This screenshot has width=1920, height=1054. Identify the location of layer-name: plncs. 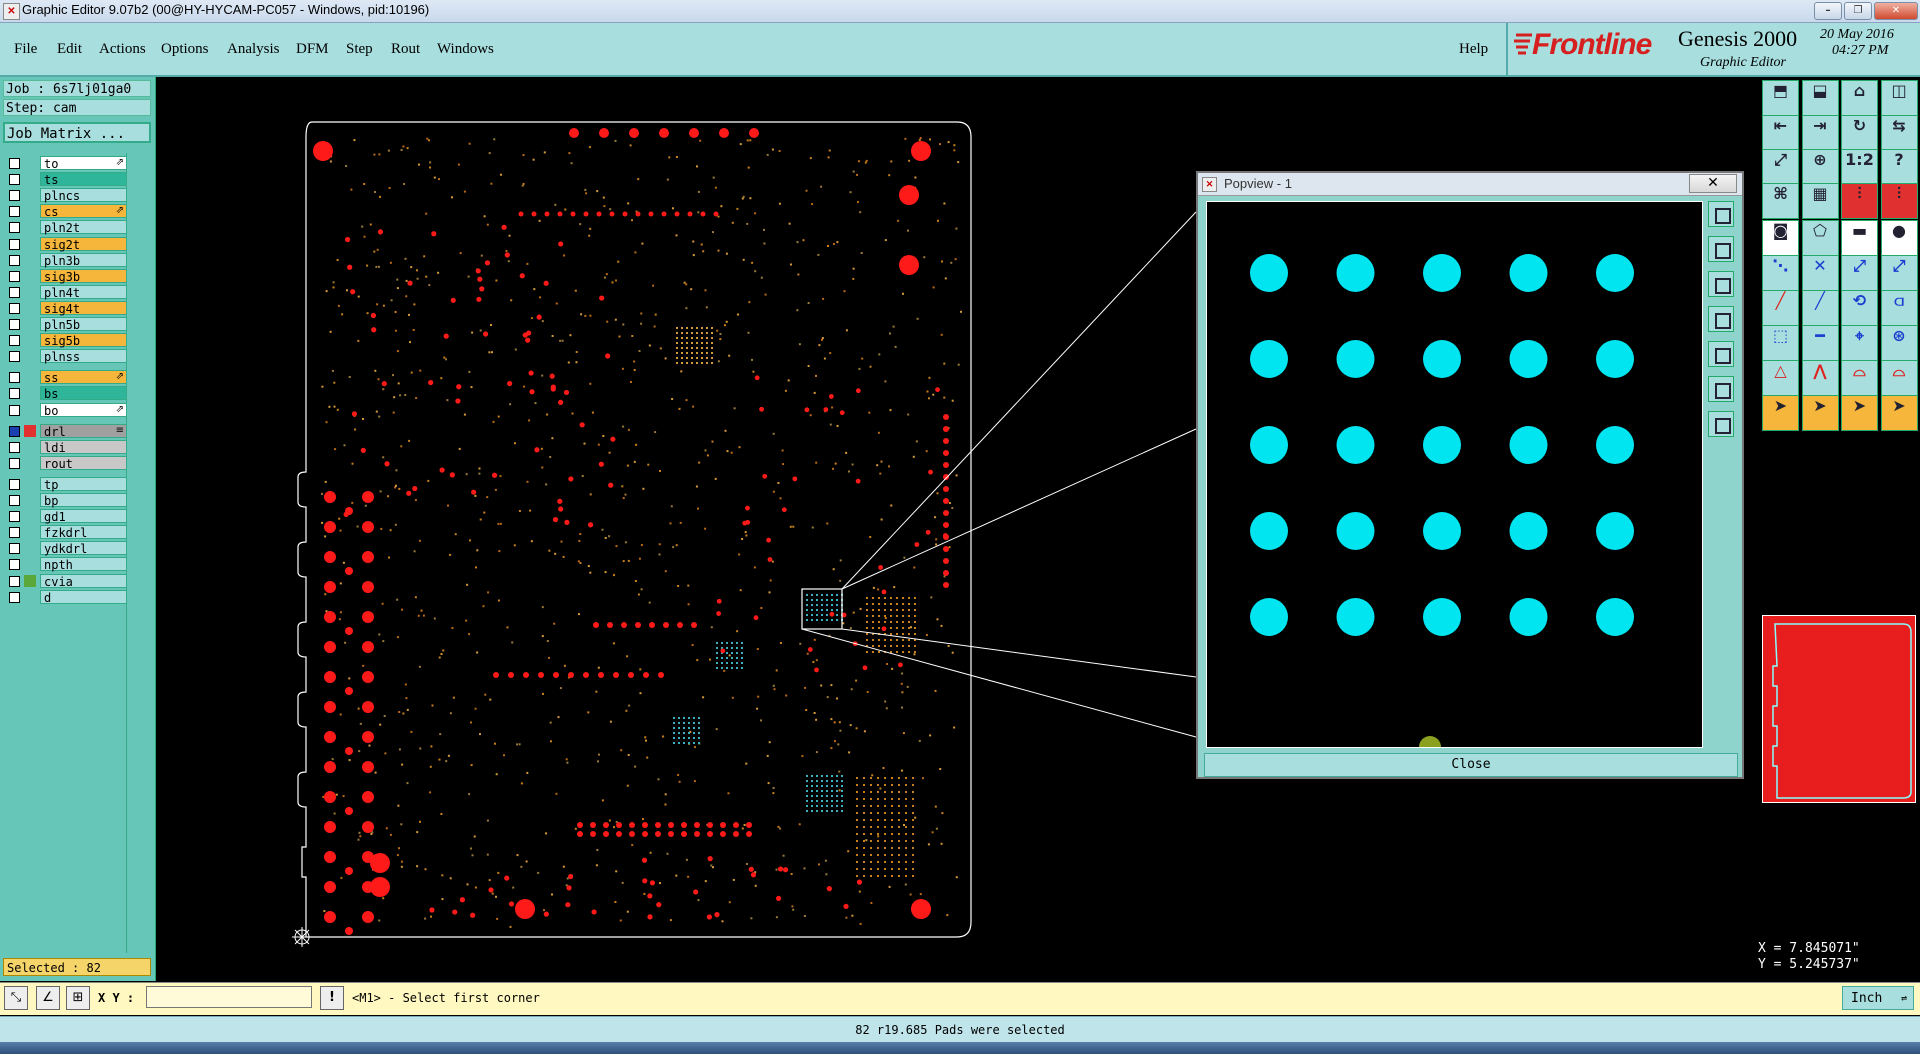
(84, 195).